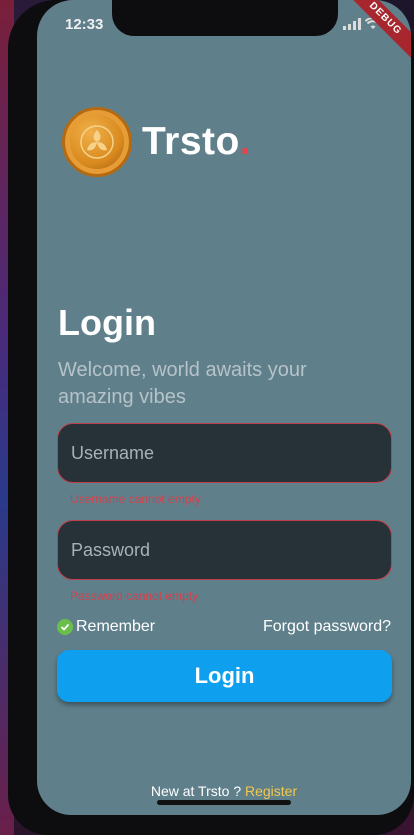 The width and height of the screenshot is (414, 835). I want to click on username-input, so click(231, 453).